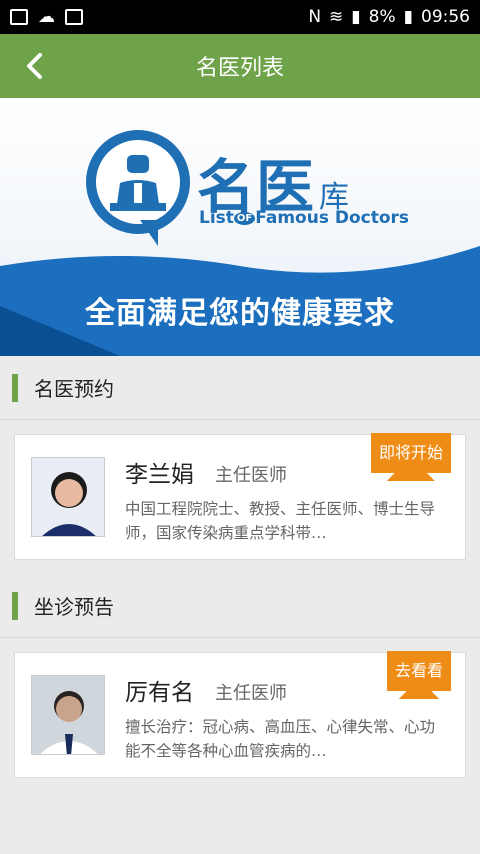  I want to click on status-left-icons: ☁, so click(46, 17).